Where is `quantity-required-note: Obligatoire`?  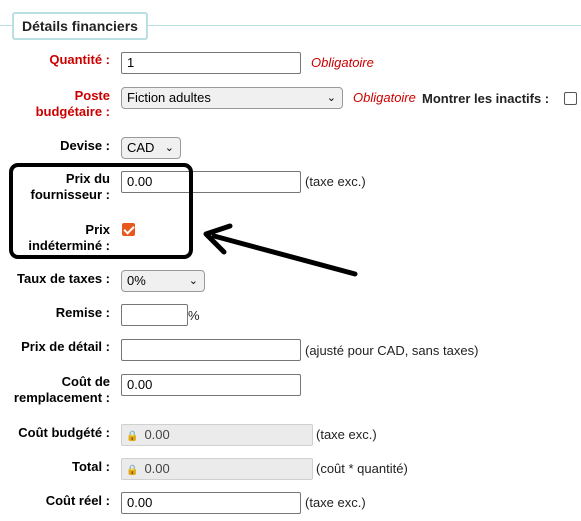
quantity-required-note: Obligatoire is located at coordinates (342, 62).